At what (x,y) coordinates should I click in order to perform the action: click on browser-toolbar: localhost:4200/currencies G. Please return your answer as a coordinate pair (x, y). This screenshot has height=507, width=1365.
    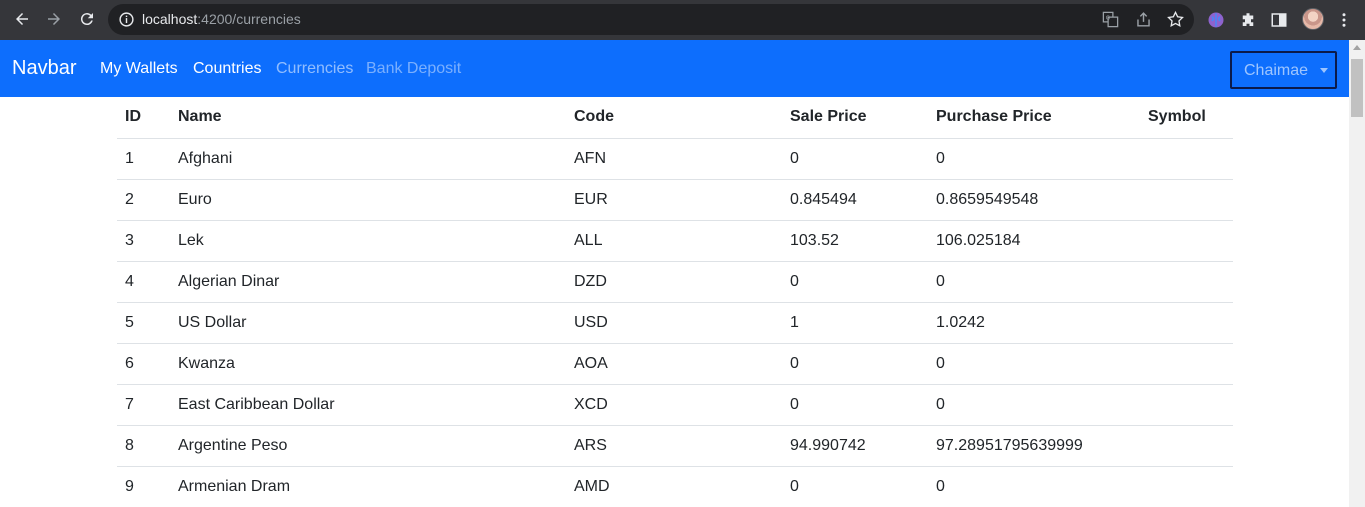
    Looking at the image, I should click on (682, 20).